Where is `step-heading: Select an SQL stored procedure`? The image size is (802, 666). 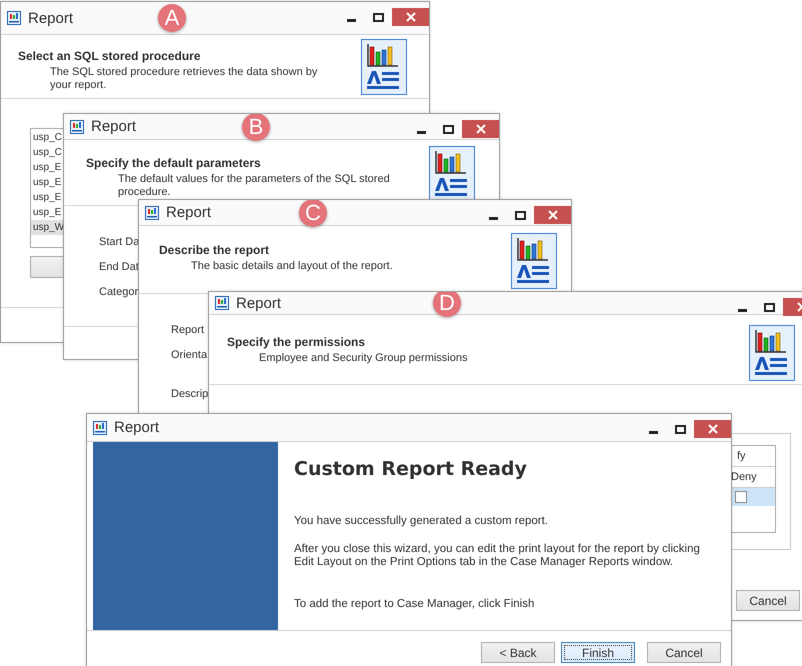 step-heading: Select an SQL stored procedure is located at coordinates (110, 56).